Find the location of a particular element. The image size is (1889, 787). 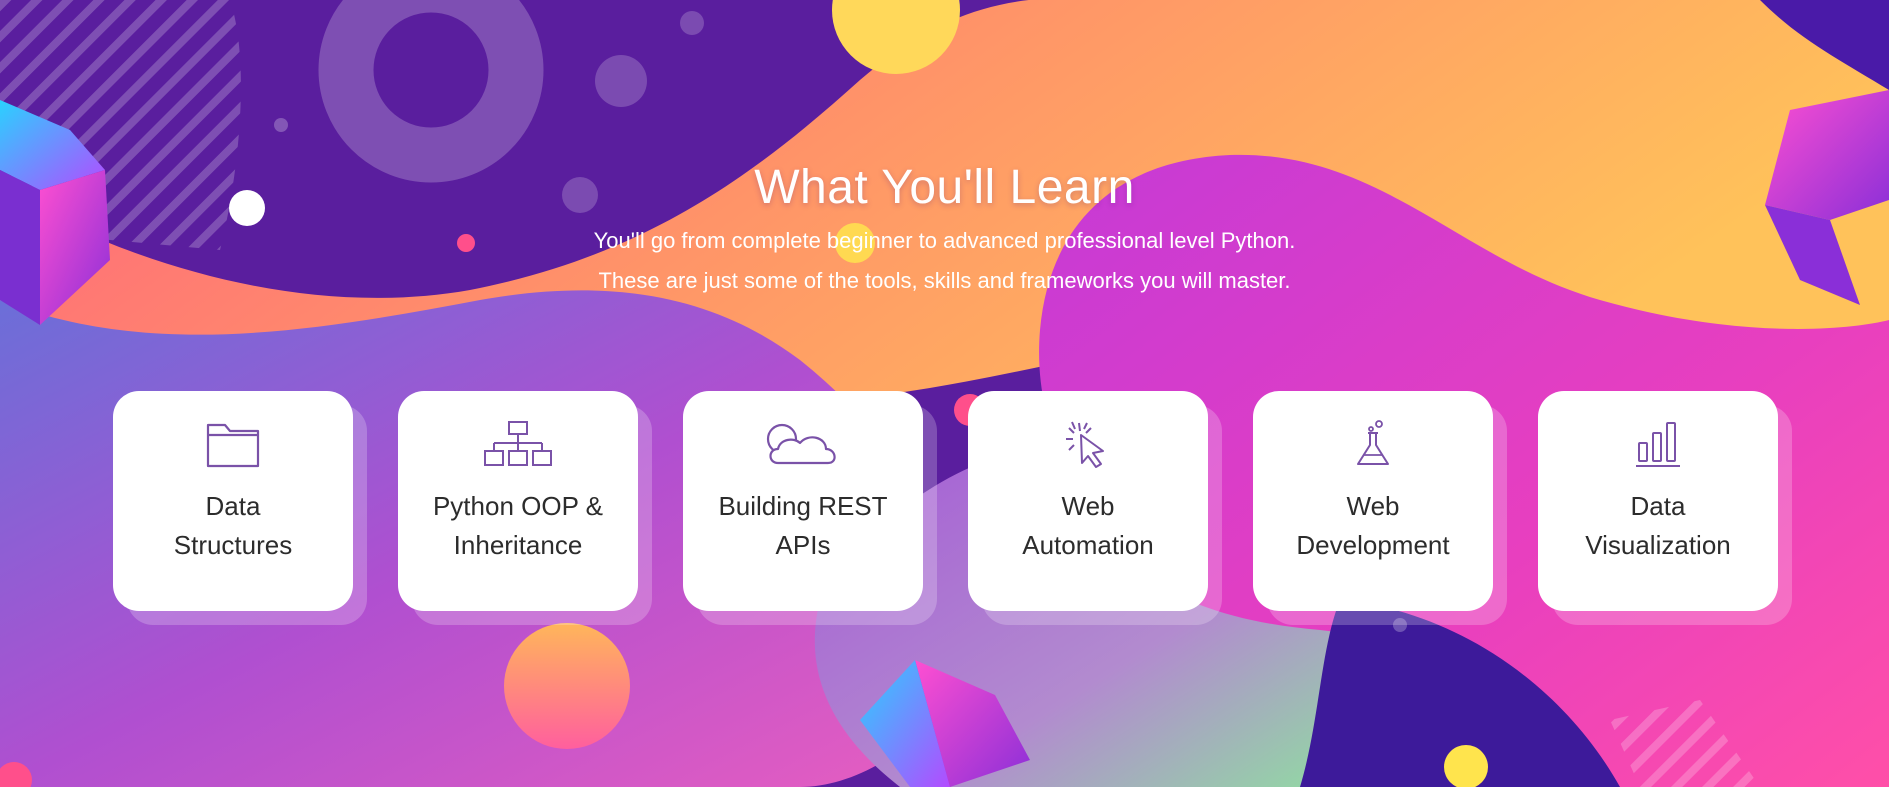

cloud-icon is located at coordinates (801, 444).